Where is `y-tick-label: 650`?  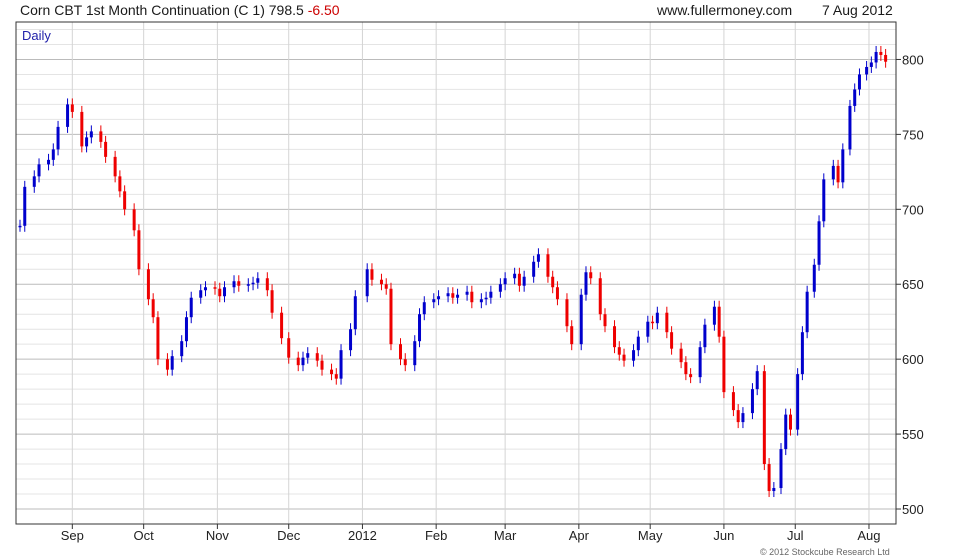
y-tick-label: 650 is located at coordinates (913, 284).